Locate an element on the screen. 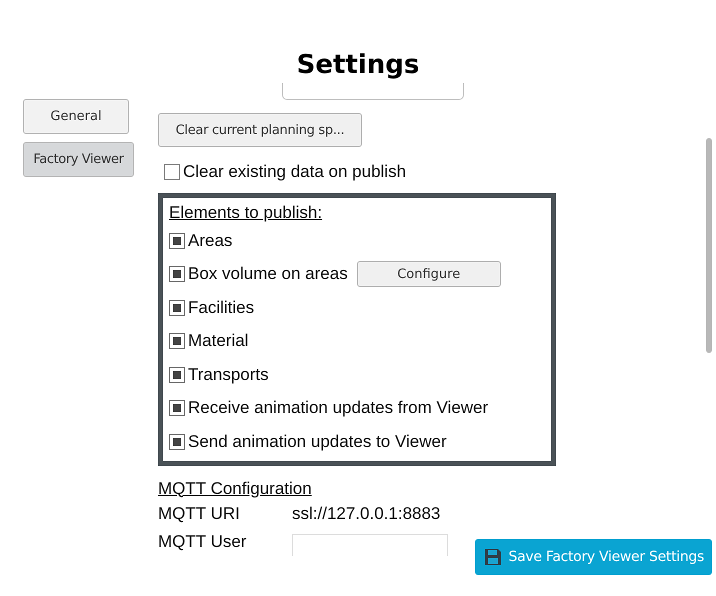 The width and height of the screenshot is (716, 596). checkbox-label: Send animation updates to Viewer is located at coordinates (317, 442).